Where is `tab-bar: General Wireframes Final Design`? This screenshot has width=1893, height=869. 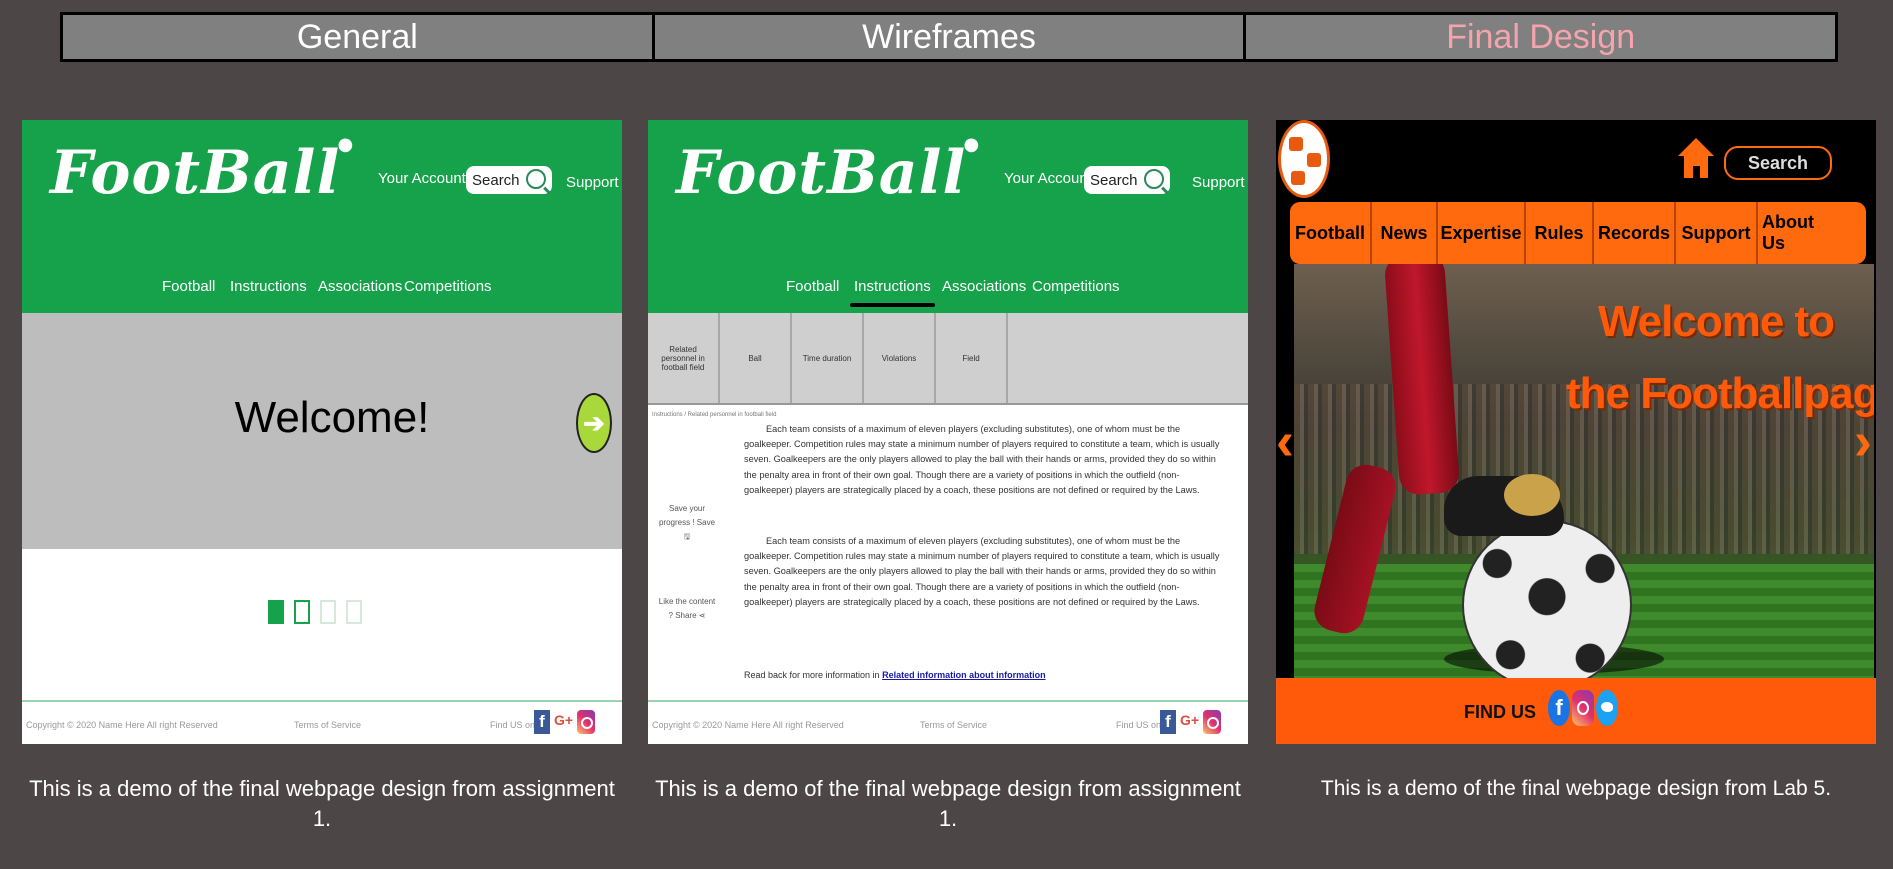 tab-bar: General Wireframes Final Design is located at coordinates (949, 37).